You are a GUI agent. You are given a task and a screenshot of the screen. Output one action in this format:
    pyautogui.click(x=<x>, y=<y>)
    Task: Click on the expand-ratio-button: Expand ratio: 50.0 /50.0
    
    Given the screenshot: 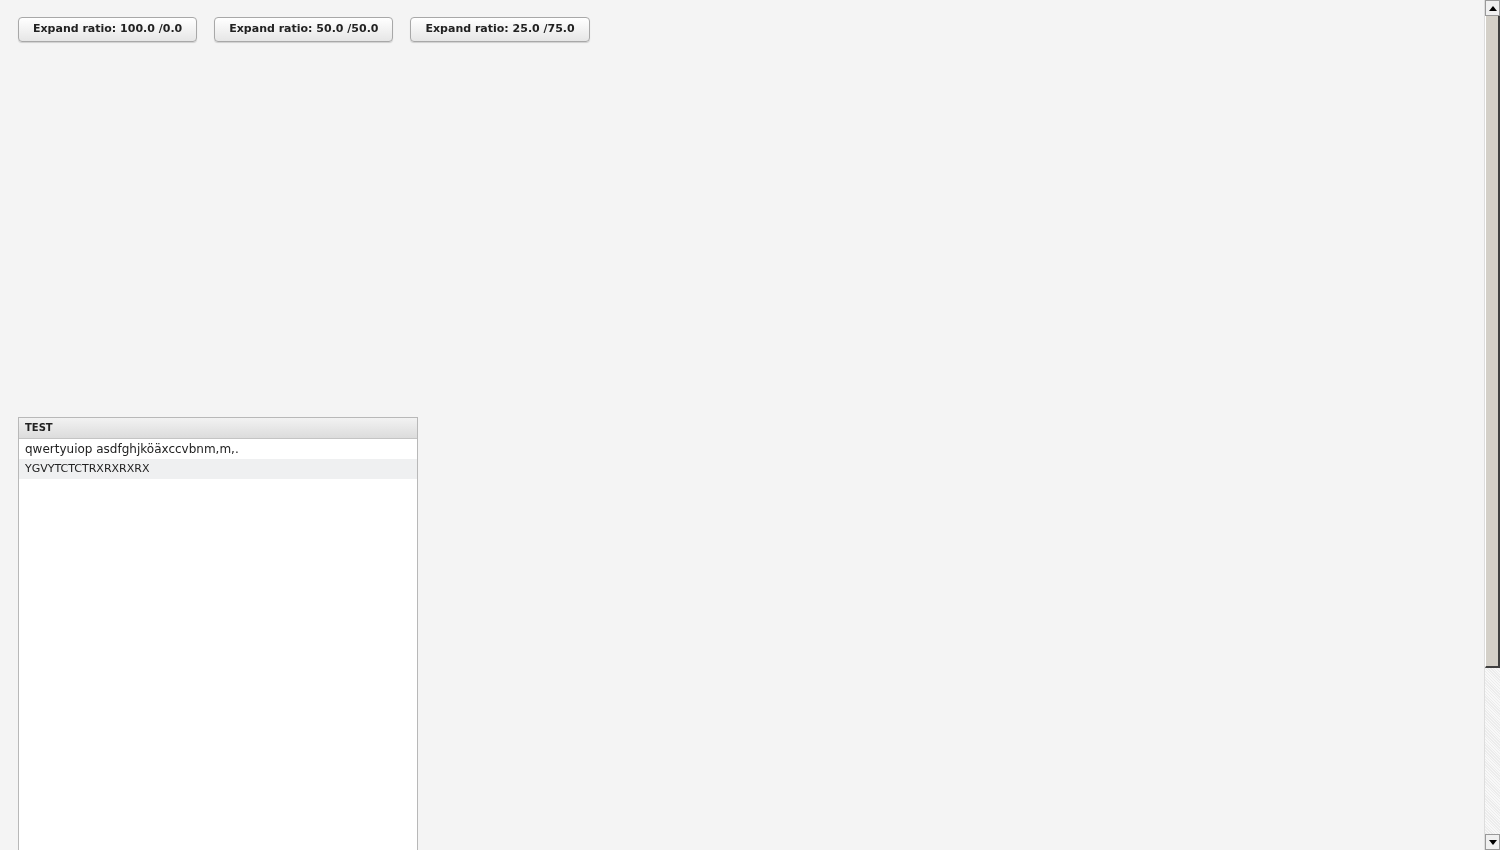 What is the action you would take?
    pyautogui.click(x=304, y=29)
    